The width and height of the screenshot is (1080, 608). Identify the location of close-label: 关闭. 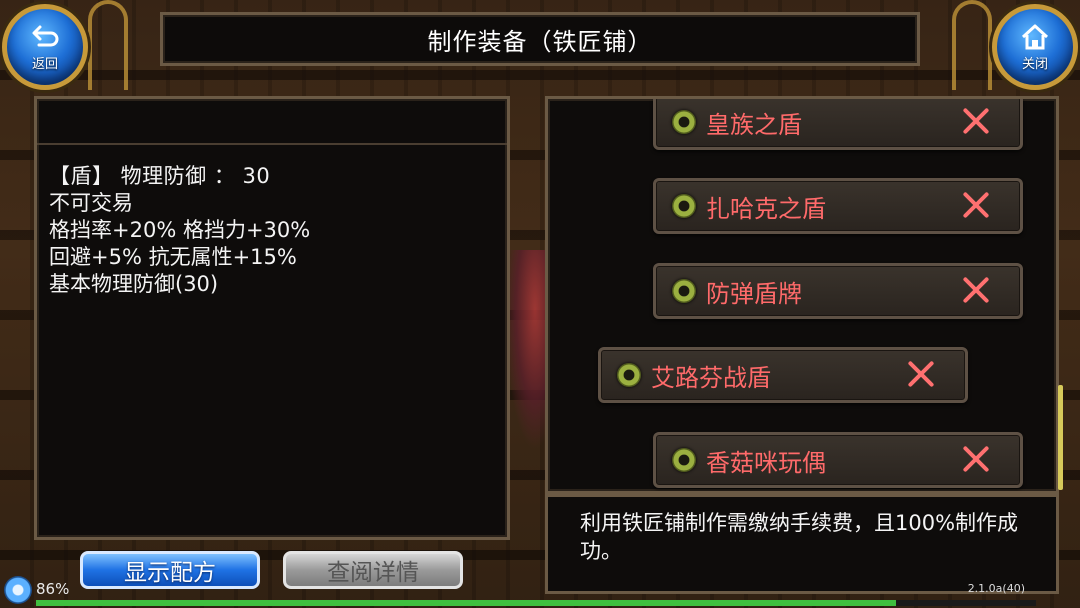
(1034, 64).